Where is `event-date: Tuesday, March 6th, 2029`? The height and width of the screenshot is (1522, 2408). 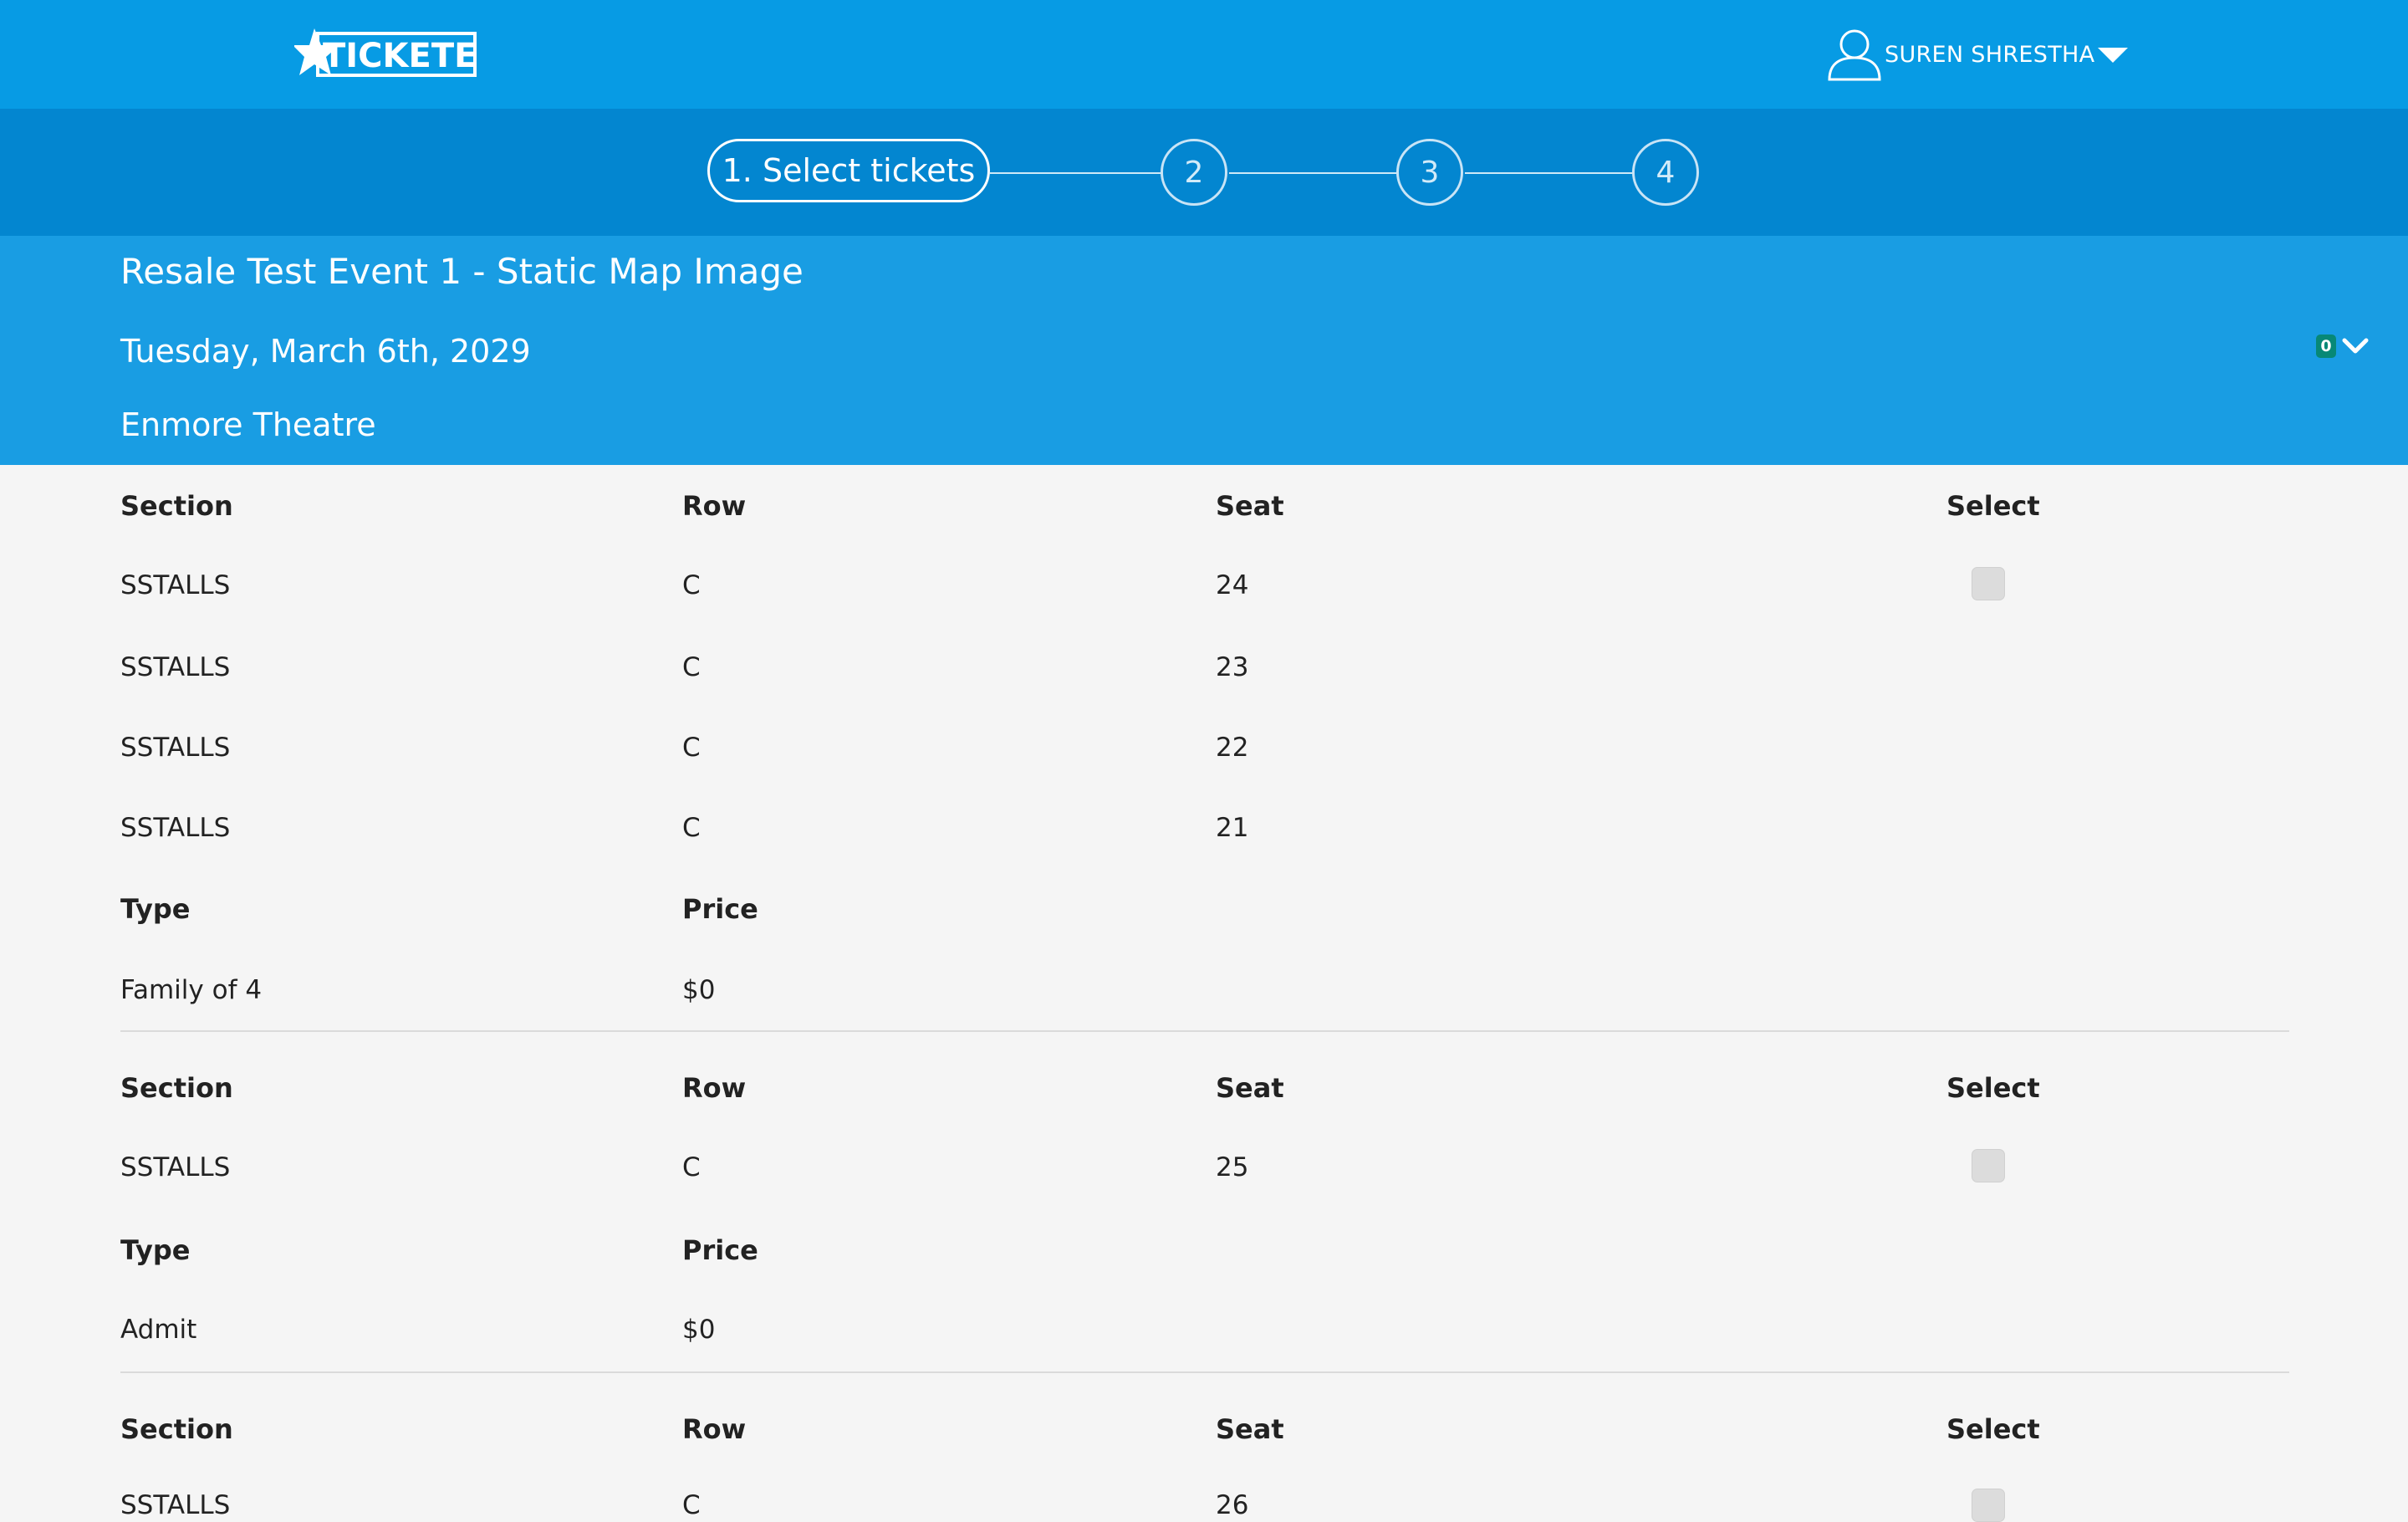 event-date: Tuesday, March 6th, 2029 is located at coordinates (326, 351).